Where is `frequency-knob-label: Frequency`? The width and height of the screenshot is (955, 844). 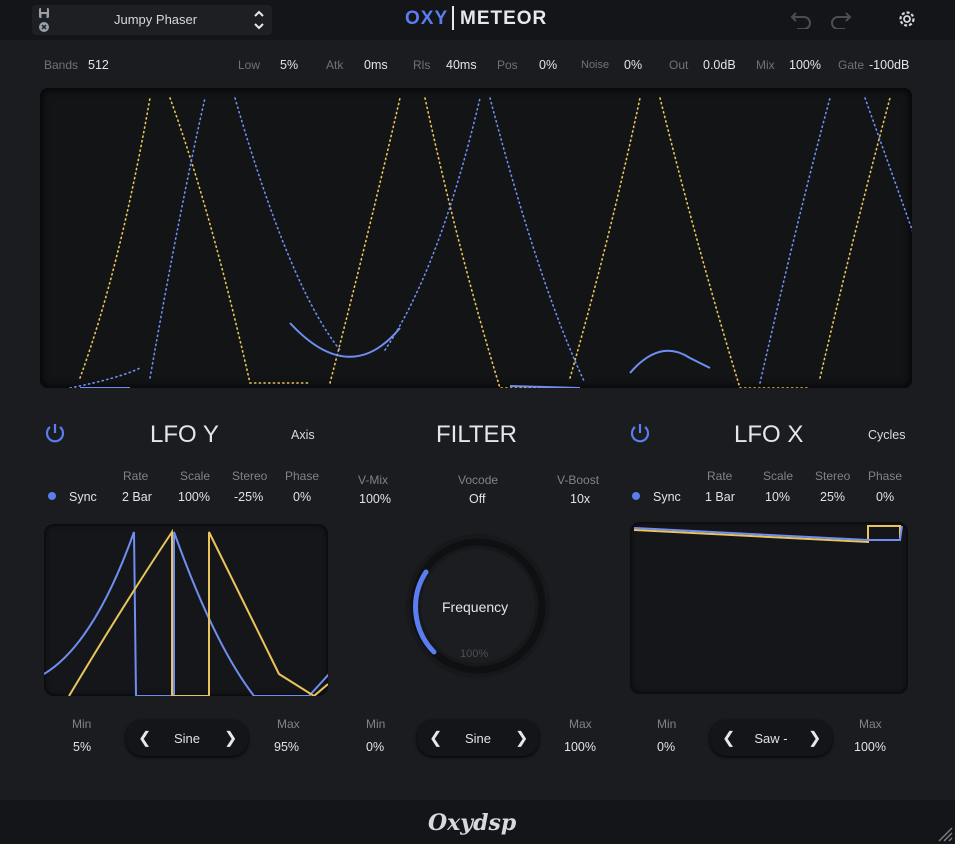 frequency-knob-label: Frequency is located at coordinates (475, 607).